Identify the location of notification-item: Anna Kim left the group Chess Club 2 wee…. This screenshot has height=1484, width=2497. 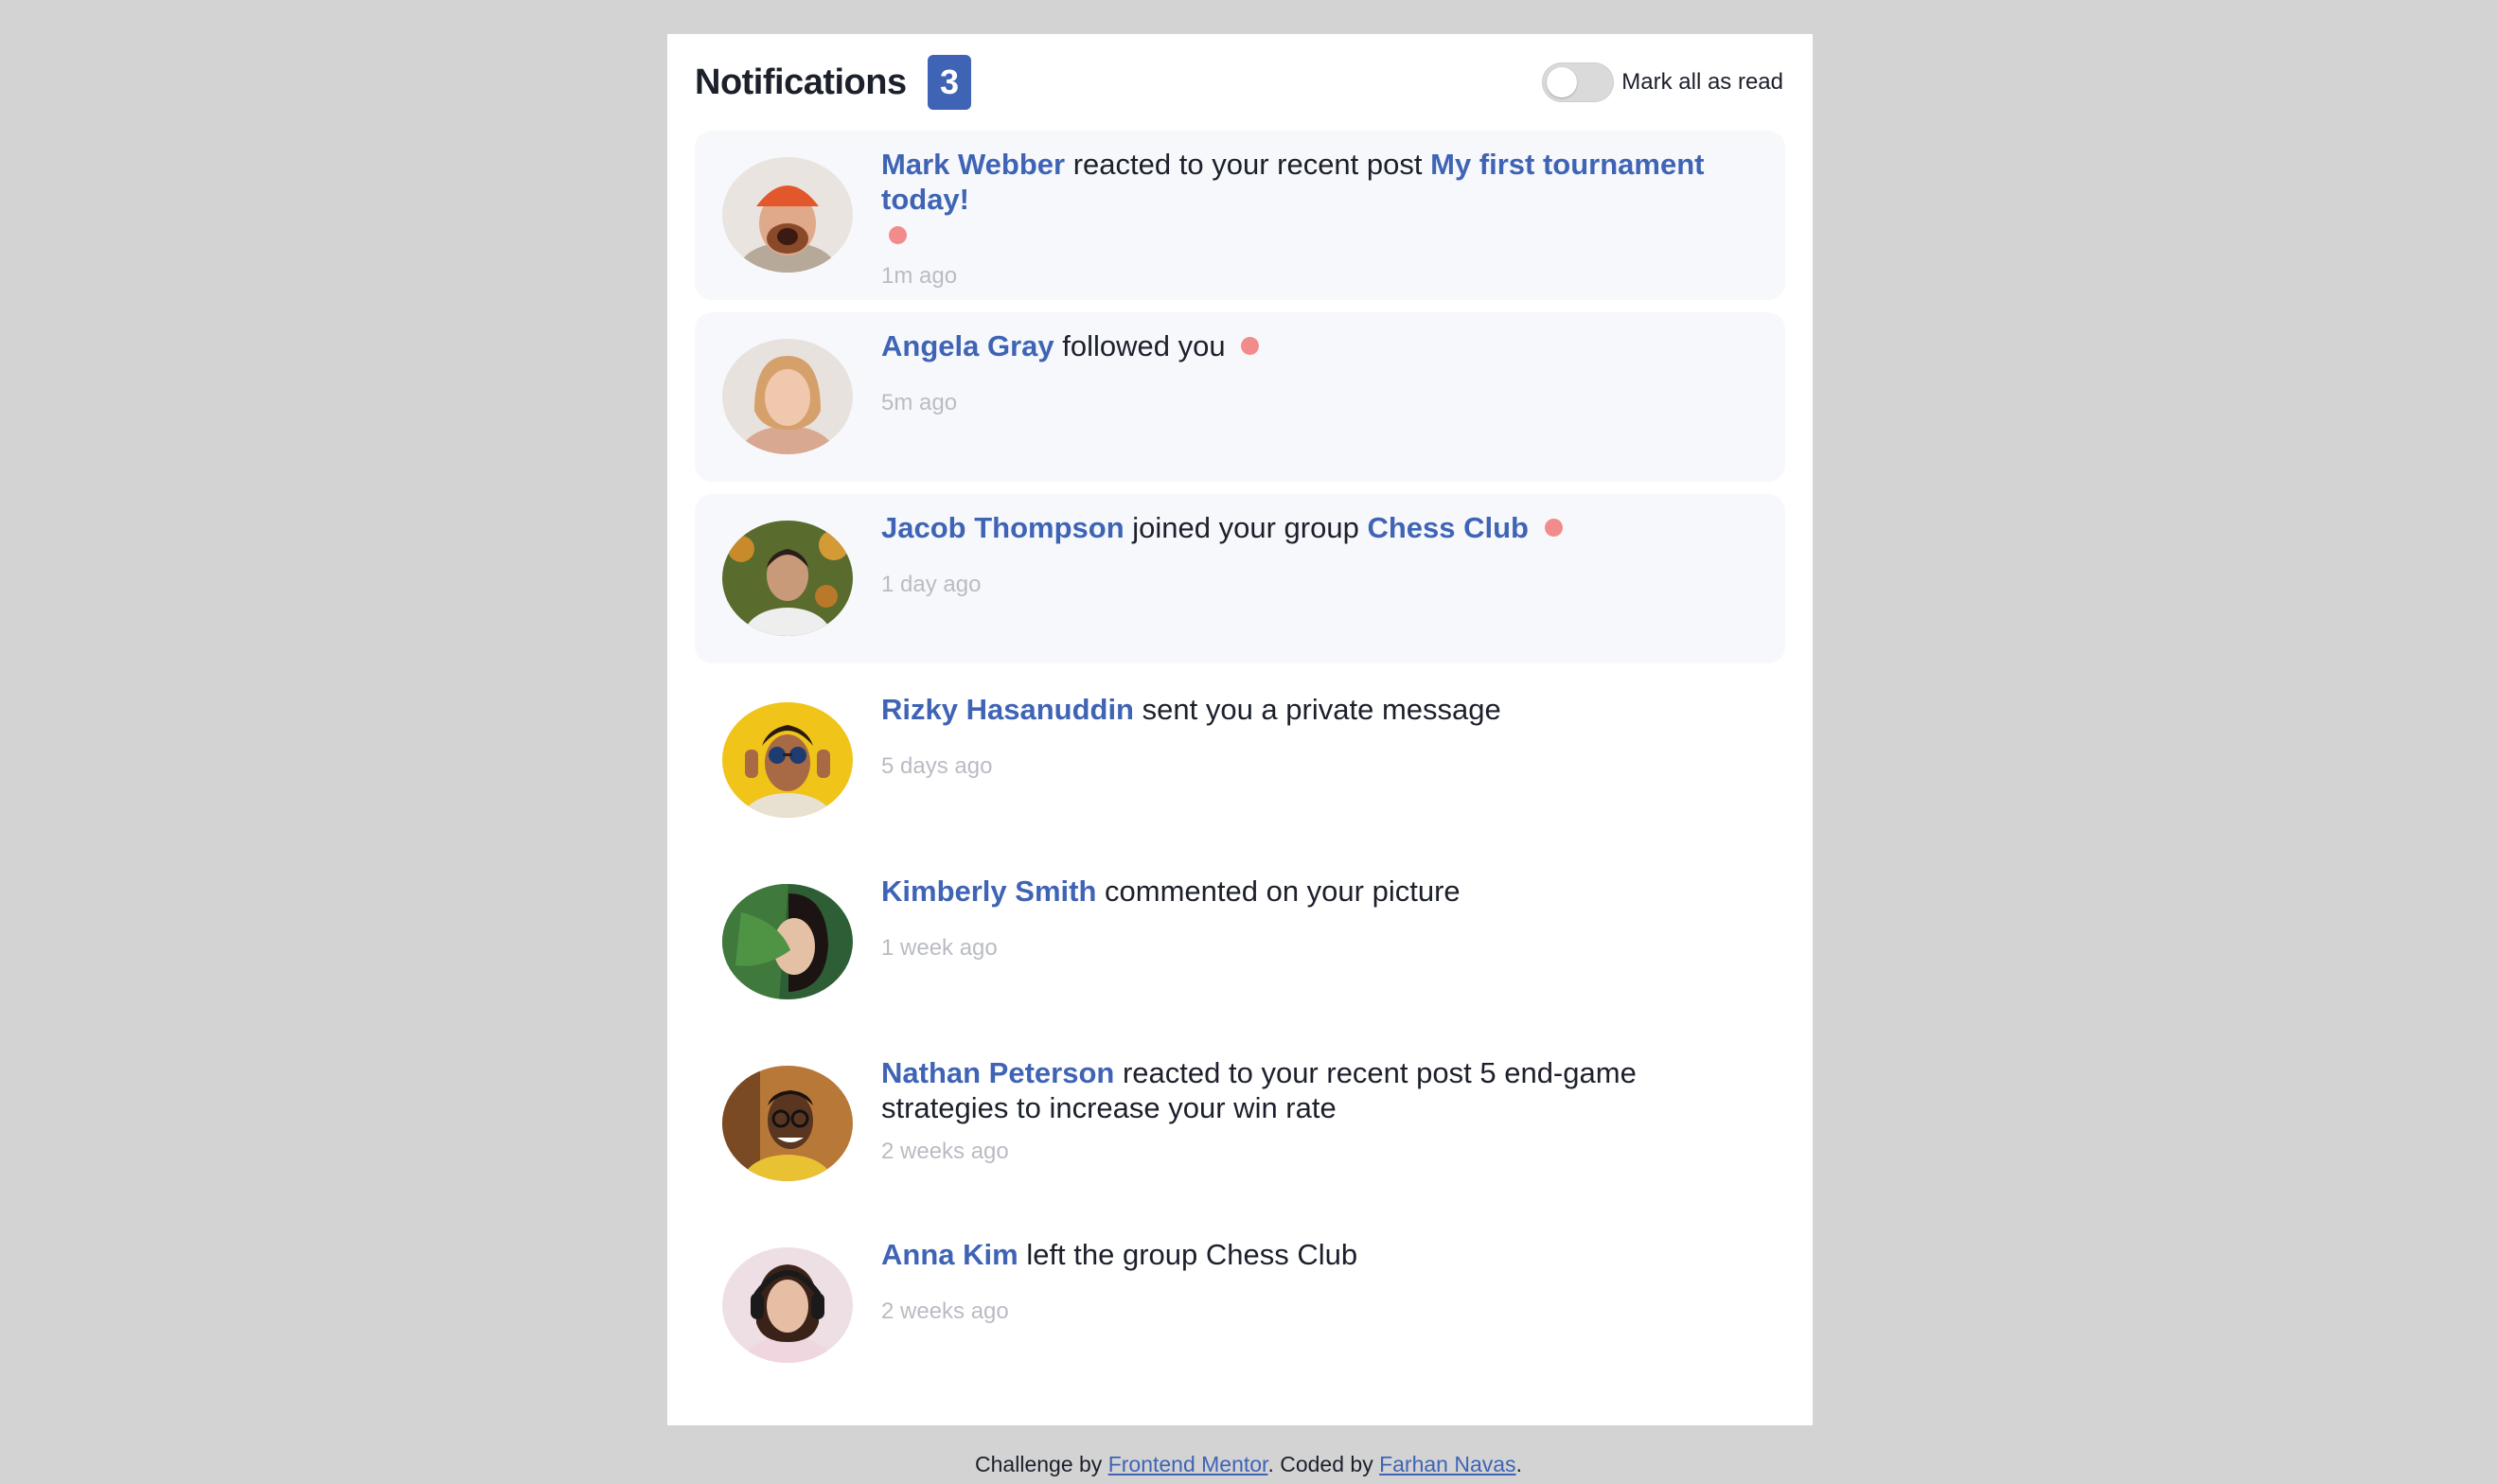
(1240, 1305).